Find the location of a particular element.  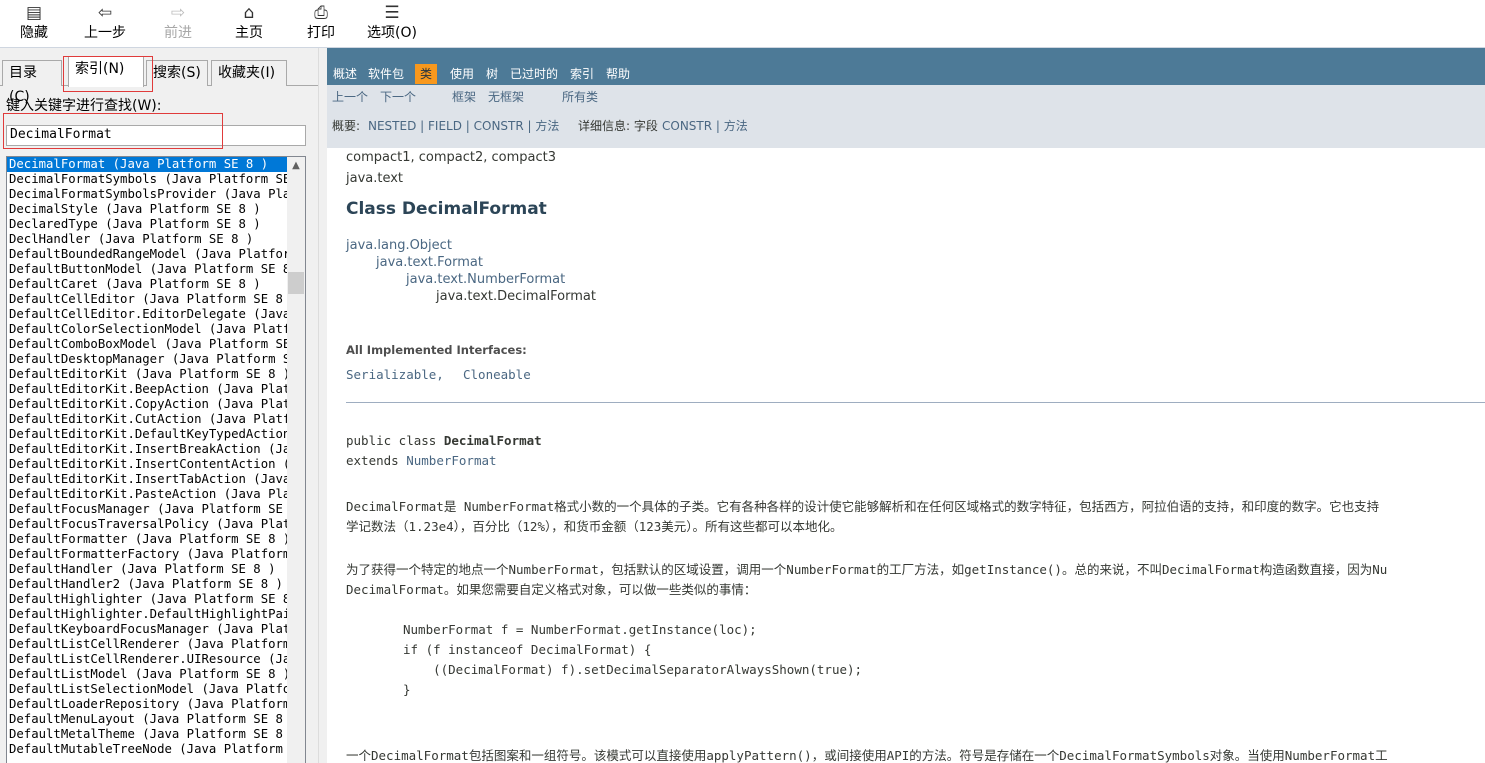

declaration-line-1: public class DecimalFormat is located at coordinates (444, 440).